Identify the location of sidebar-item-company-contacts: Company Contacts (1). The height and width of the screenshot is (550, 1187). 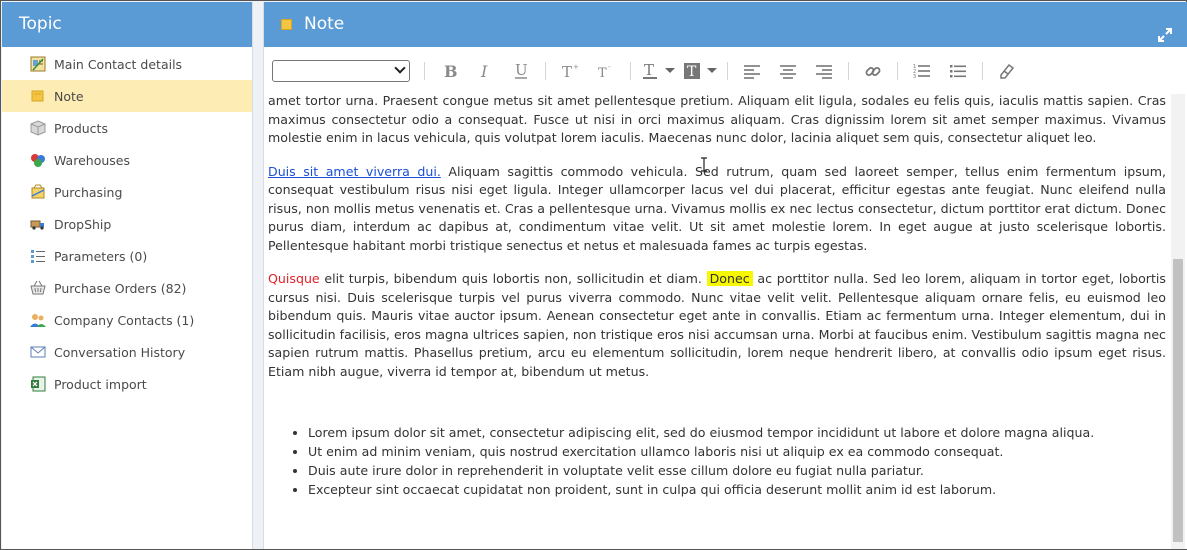
(127, 320).